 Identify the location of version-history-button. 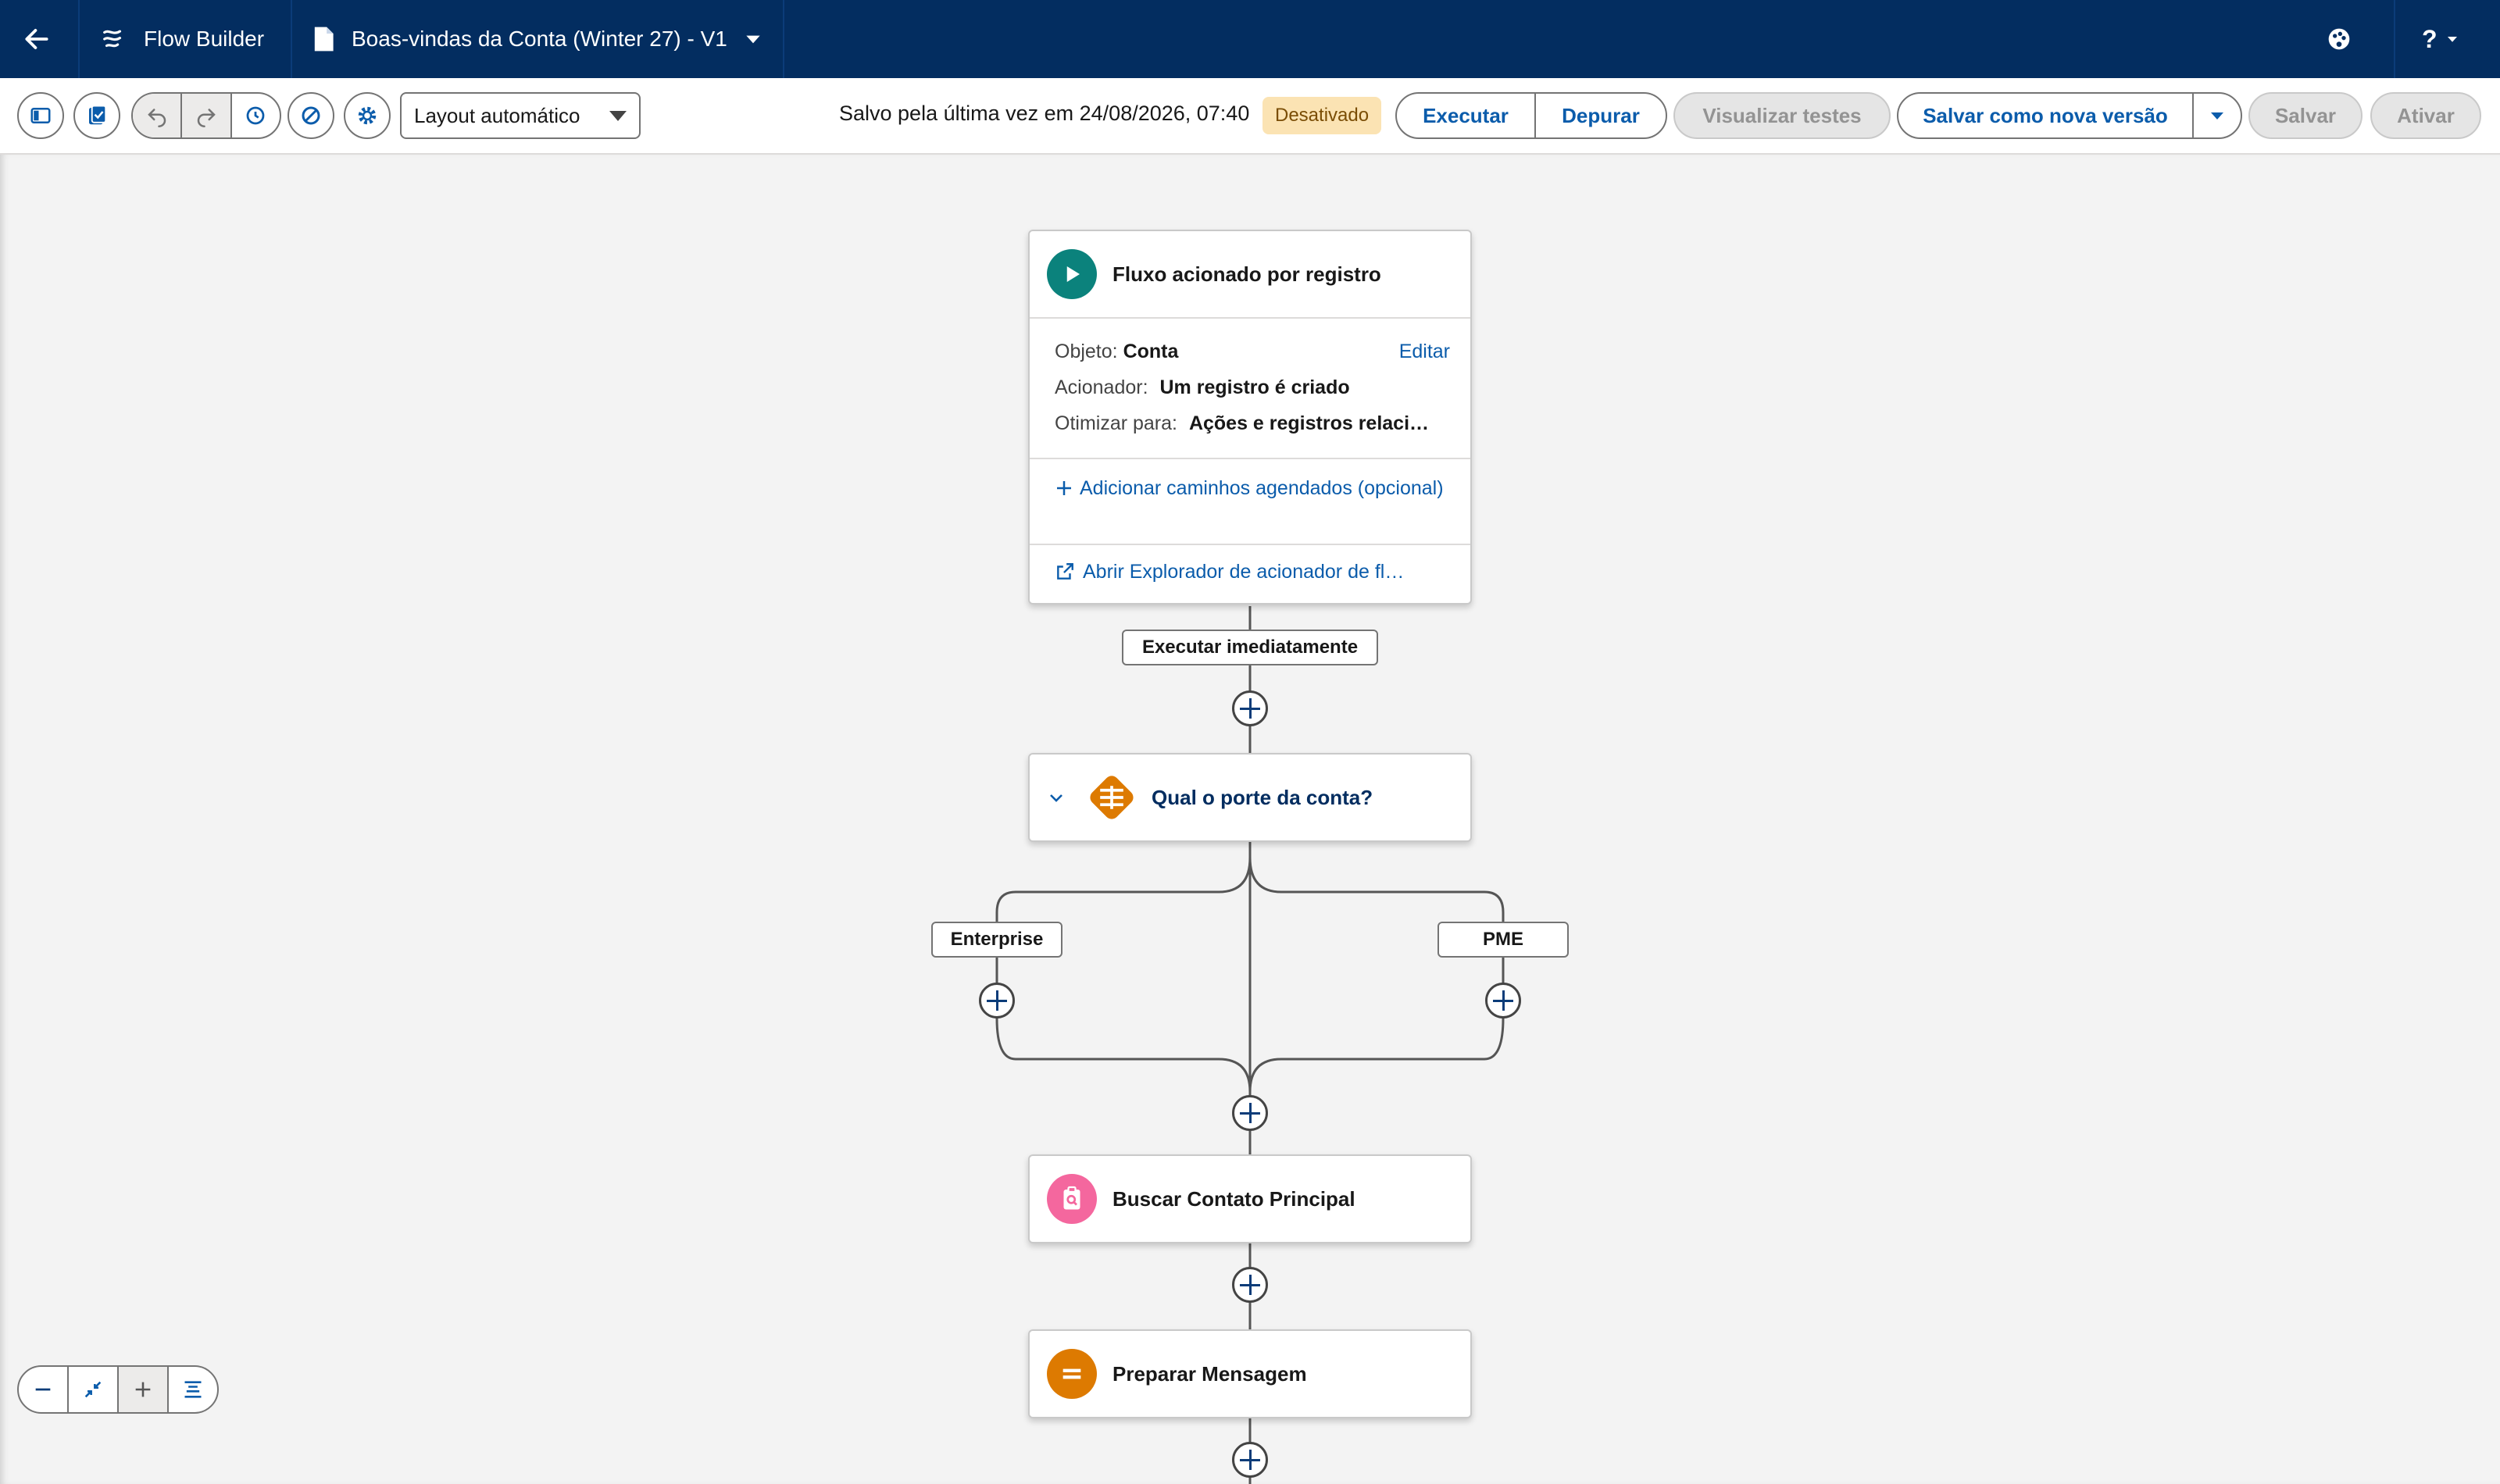
(256, 115).